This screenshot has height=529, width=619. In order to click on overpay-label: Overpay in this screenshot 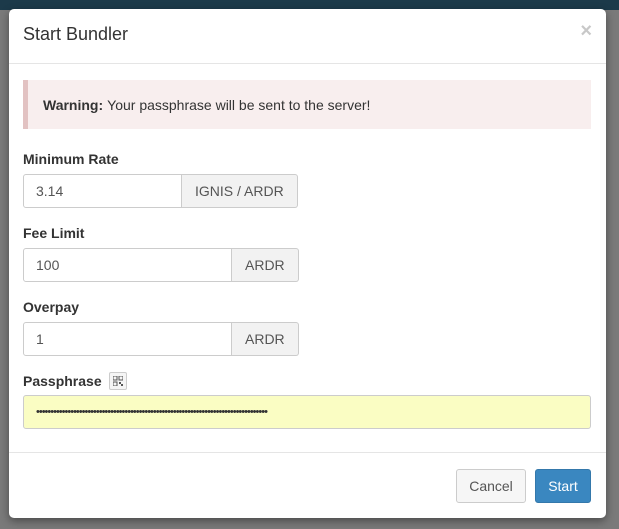, I will do `click(51, 307)`.